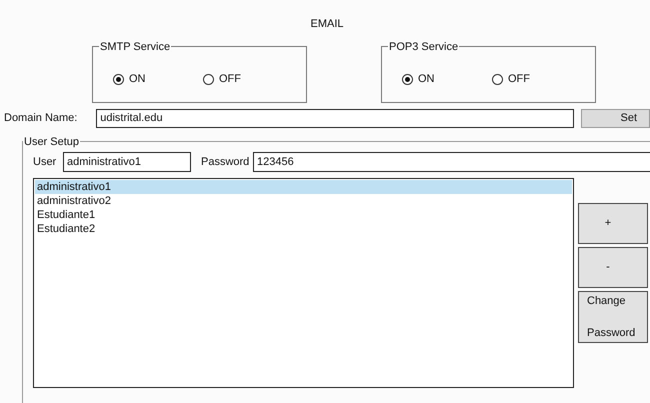 This screenshot has width=650, height=403. Describe the element at coordinates (303, 229) in the screenshot. I see `list-item: Estudiante2` at that location.